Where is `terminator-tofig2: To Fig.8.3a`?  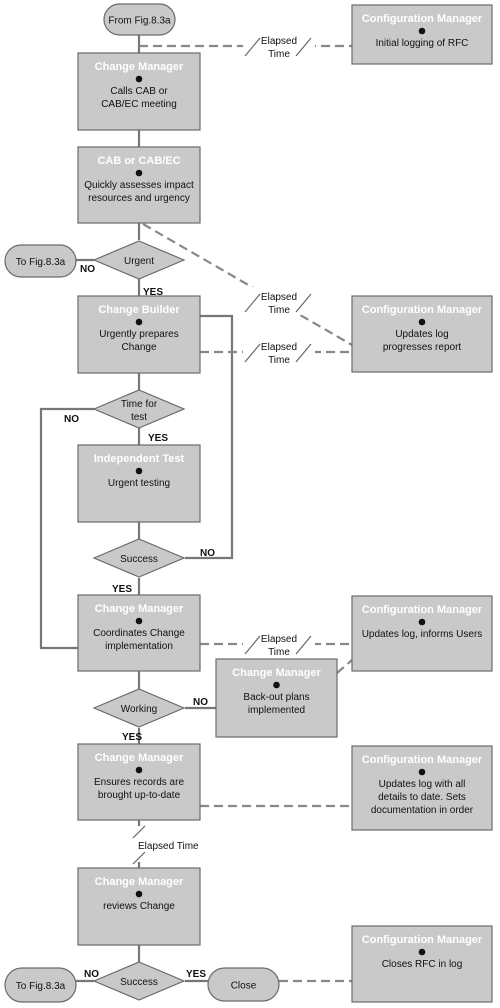 terminator-tofig2: To Fig.8.3a is located at coordinates (40, 985).